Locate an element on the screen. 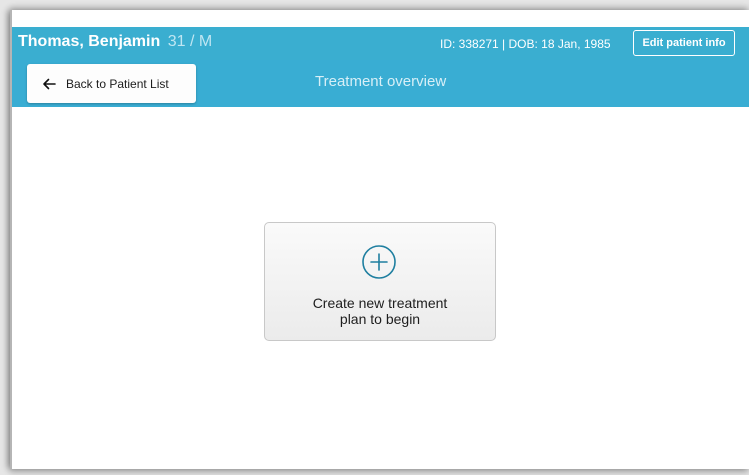 This screenshot has height=475, width=749. edit-patient-info-button: Edit patient info is located at coordinates (684, 43).